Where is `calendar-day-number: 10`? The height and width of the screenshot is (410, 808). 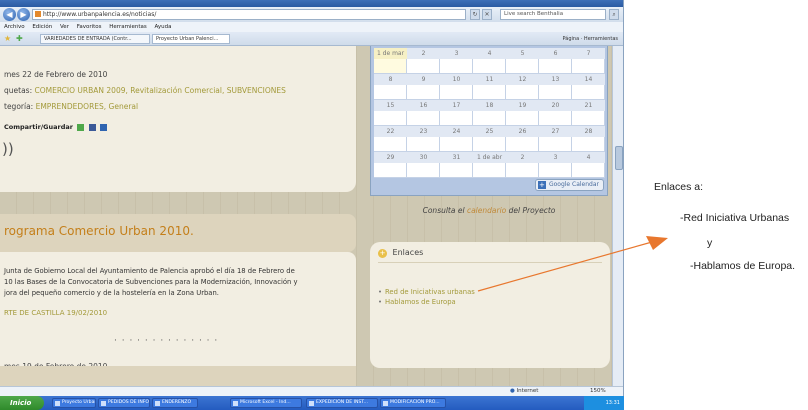
calendar-day-number: 10 is located at coordinates (456, 79).